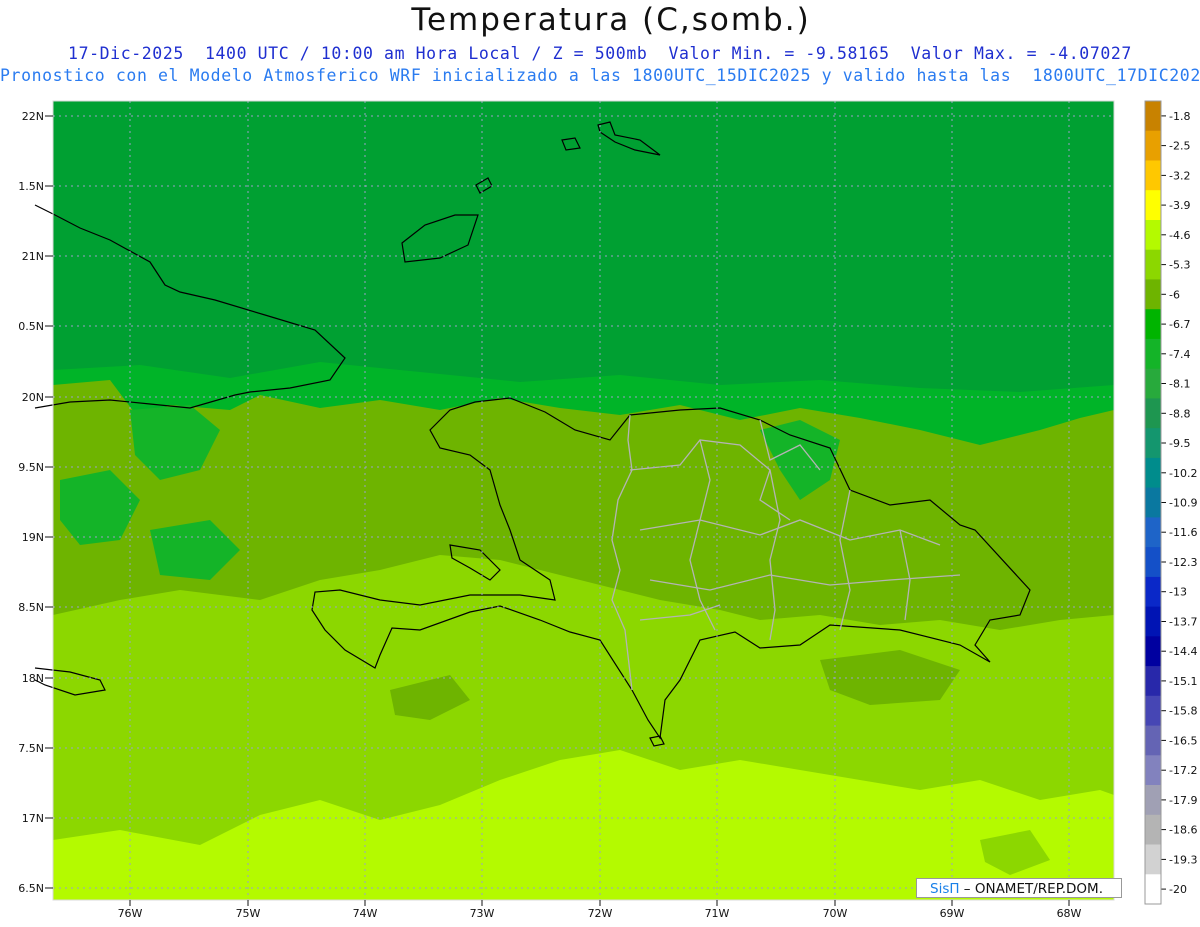  I want to click on lat-tick-label: 8.5N, so click(31, 607).